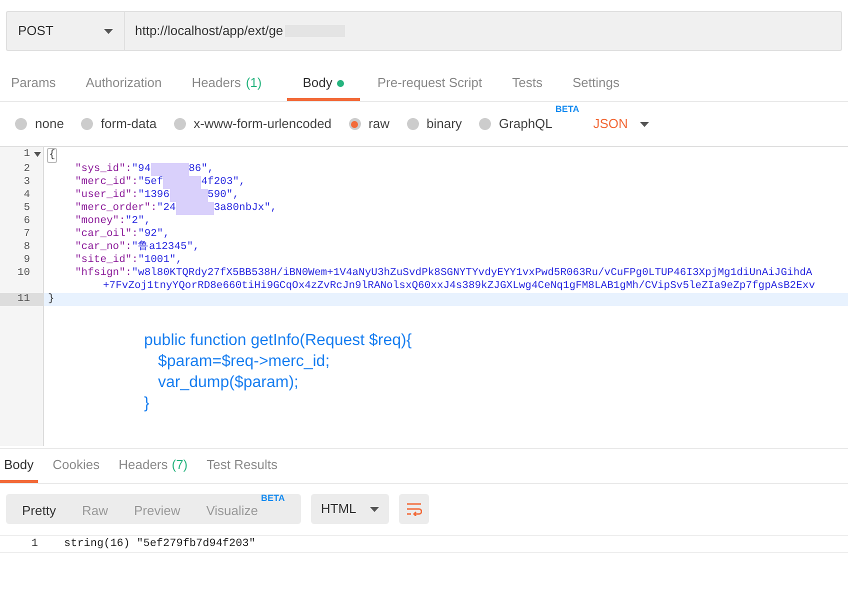 The height and width of the screenshot is (608, 848). I want to click on json-key: "merc_id":, so click(106, 182).